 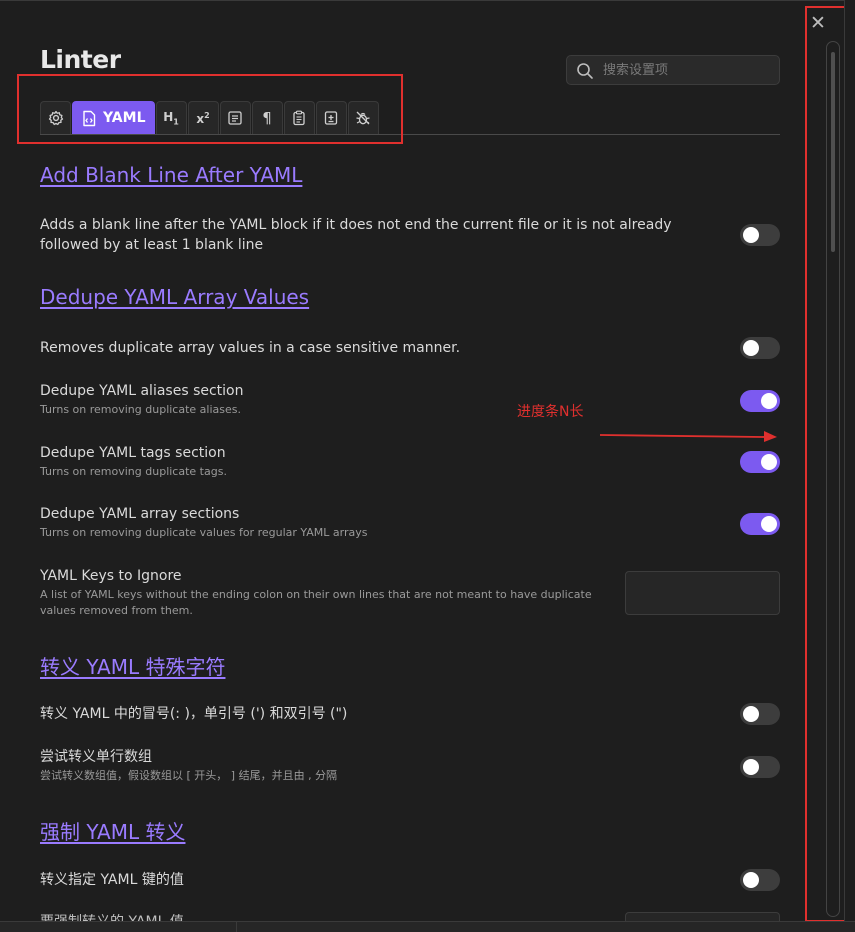 What do you see at coordinates (96, 757) in the screenshot?
I see `setting-name: 尝试转义单行数组` at bounding box center [96, 757].